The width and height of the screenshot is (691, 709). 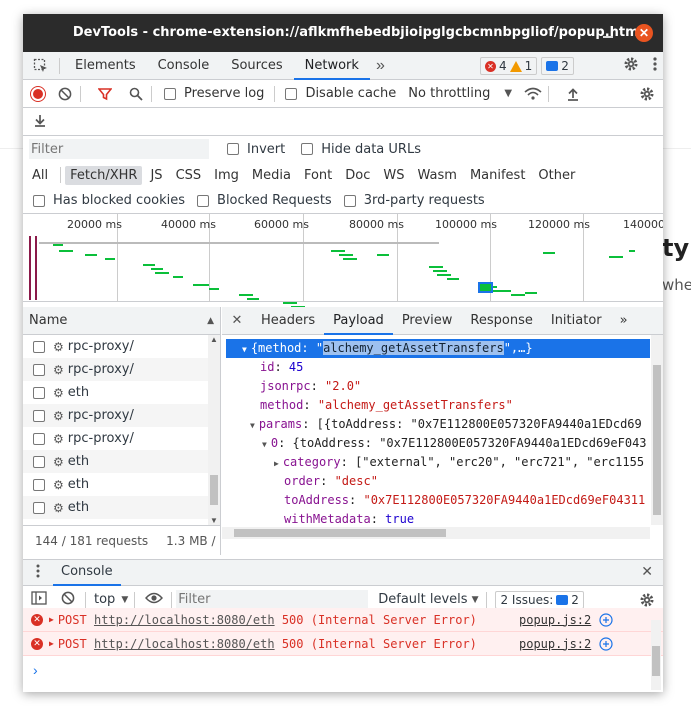 I want to click on disable-cache-option: Disable cache, so click(x=340, y=93).